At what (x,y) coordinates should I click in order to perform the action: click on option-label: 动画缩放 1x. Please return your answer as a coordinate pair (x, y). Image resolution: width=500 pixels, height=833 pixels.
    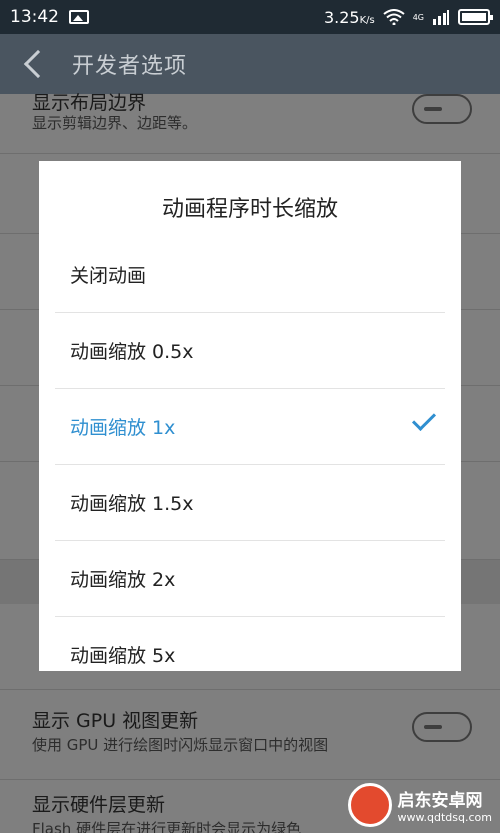
    Looking at the image, I should click on (123, 428).